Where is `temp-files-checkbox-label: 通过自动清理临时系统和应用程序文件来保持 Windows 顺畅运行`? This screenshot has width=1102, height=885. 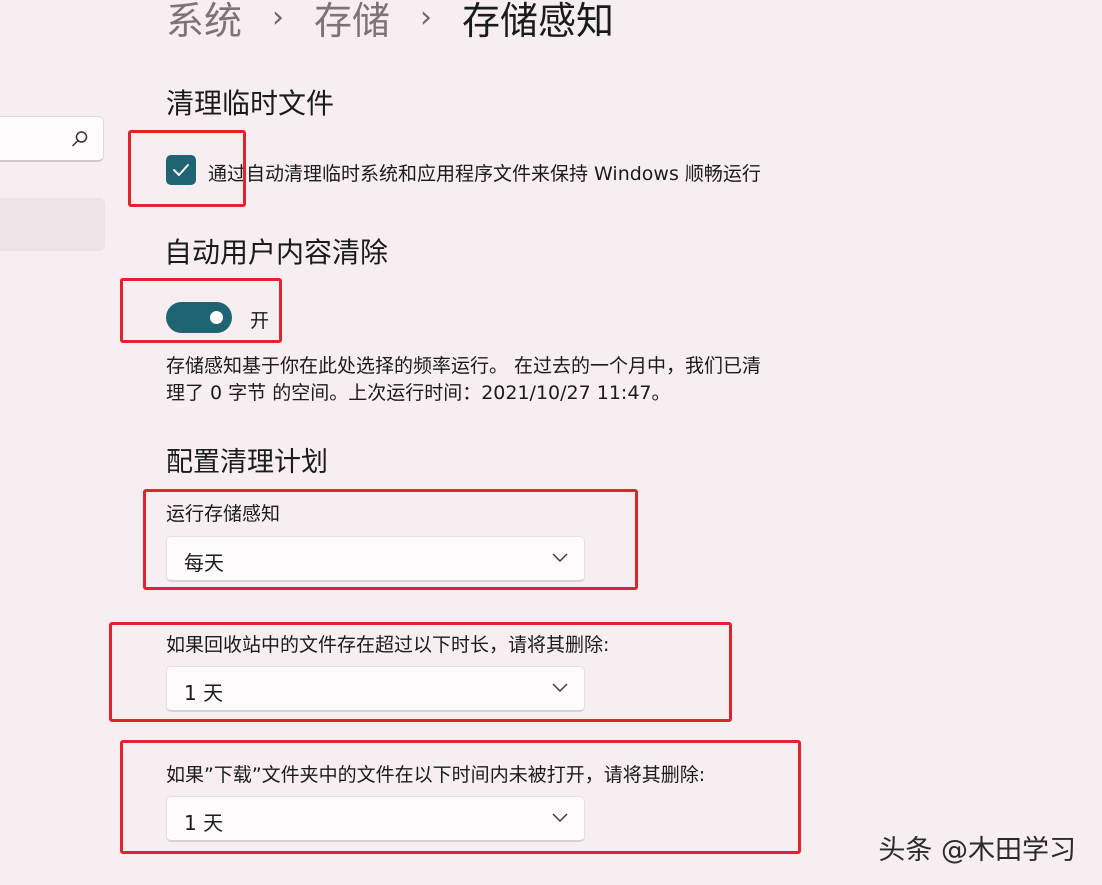
temp-files-checkbox-label: 通过自动清理临时系统和应用程序文件来保持 Windows 顺畅运行 is located at coordinates (484, 174).